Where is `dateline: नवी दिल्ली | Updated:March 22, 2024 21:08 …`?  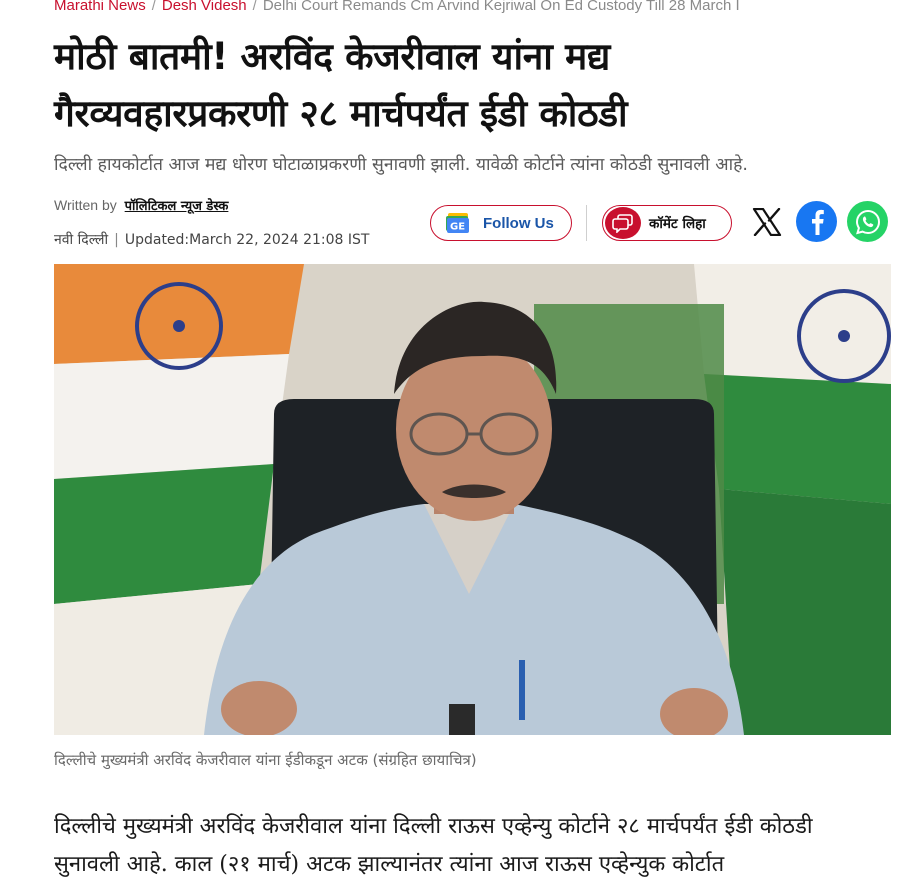 dateline: नवी दिल्ली | Updated:March 22, 2024 21:08 … is located at coordinates (211, 240).